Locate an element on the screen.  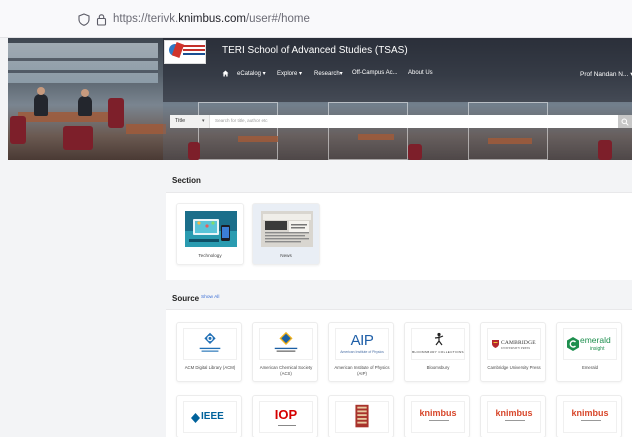
source-card-acm: ACM Digital Library (ACM) is located at coordinates (209, 352).